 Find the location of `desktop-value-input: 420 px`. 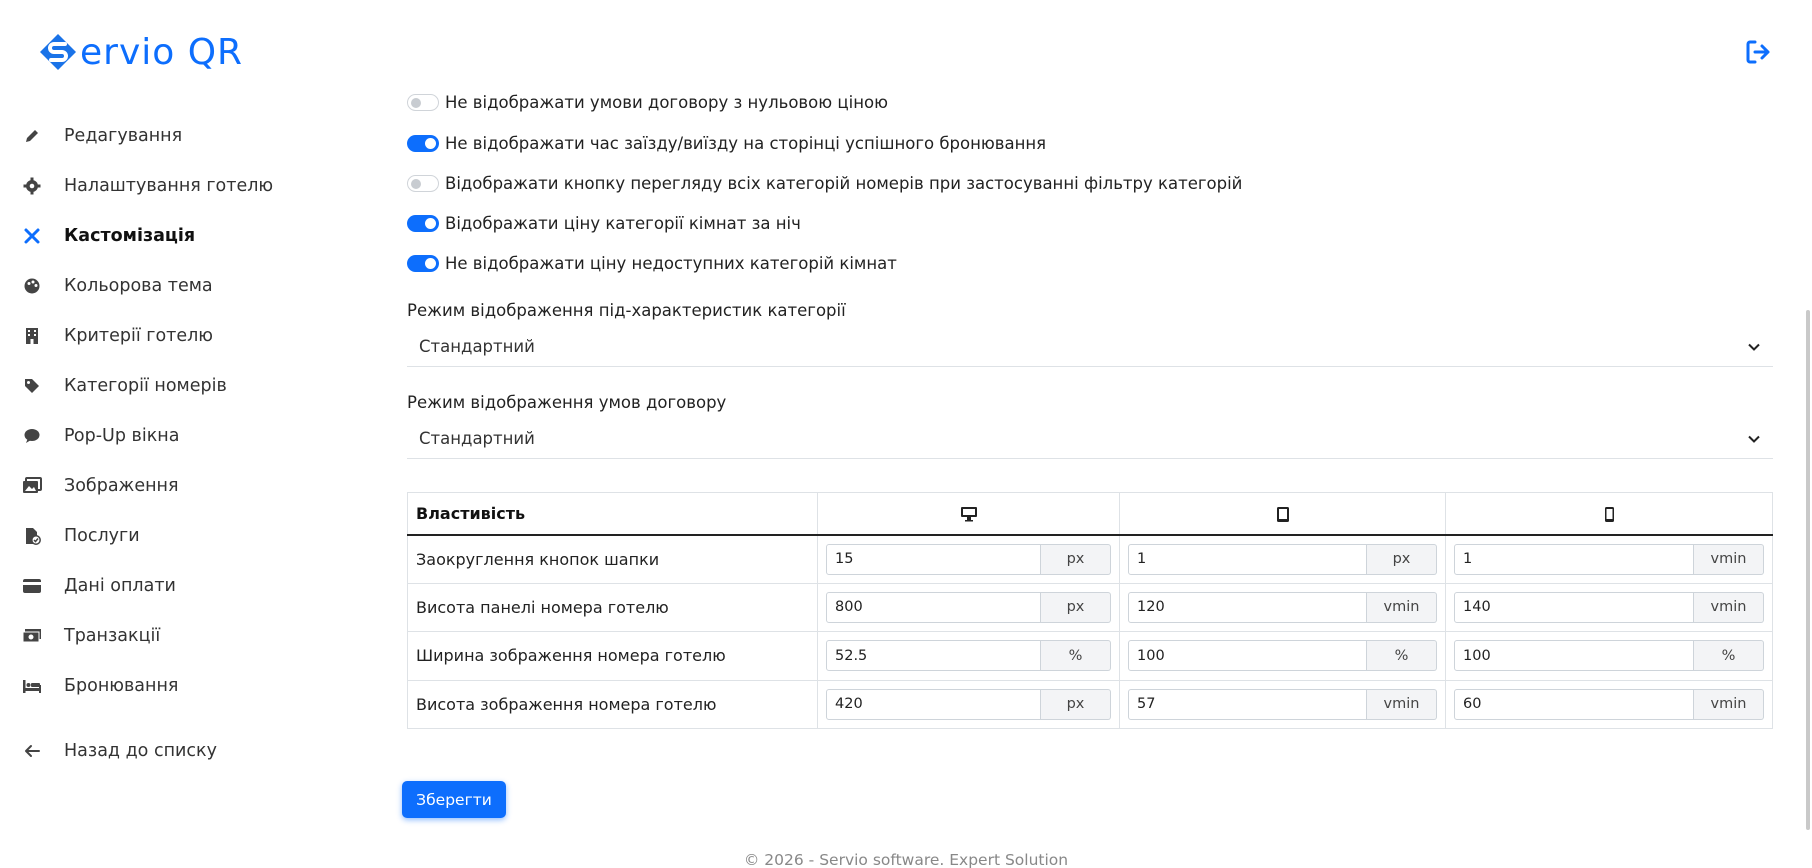

desktop-value-input: 420 px is located at coordinates (968, 704).